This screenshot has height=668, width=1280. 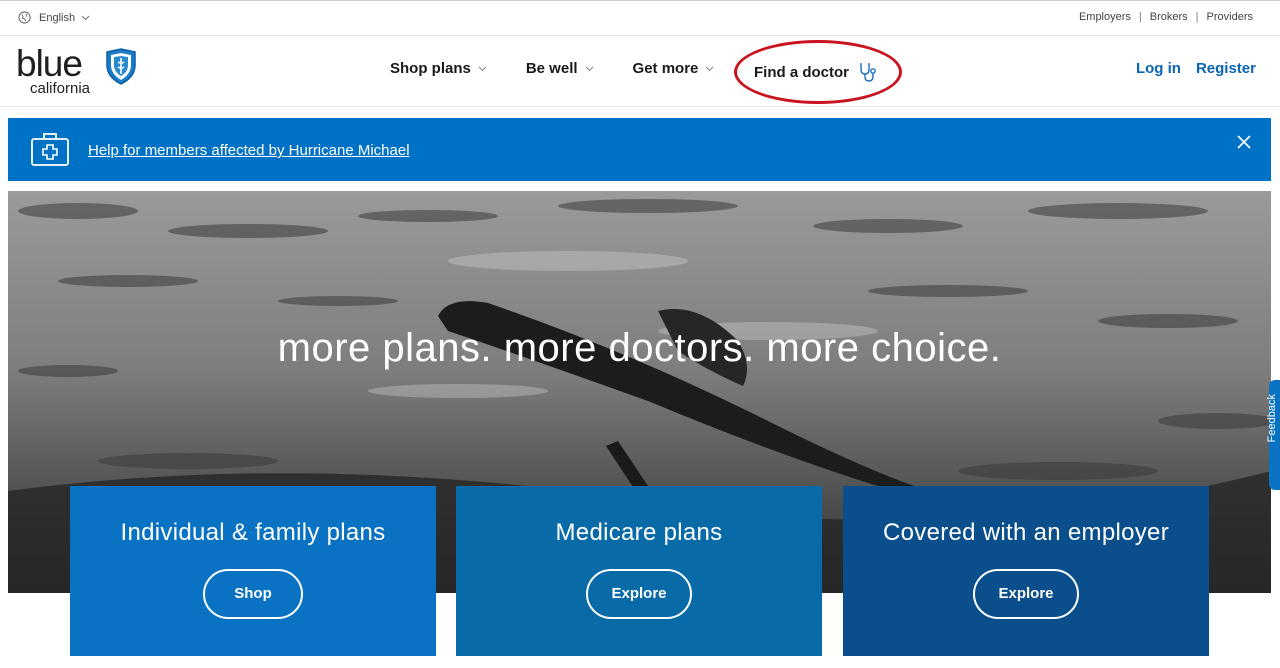 I want to click on nav-label: Be well, so click(x=551, y=68).